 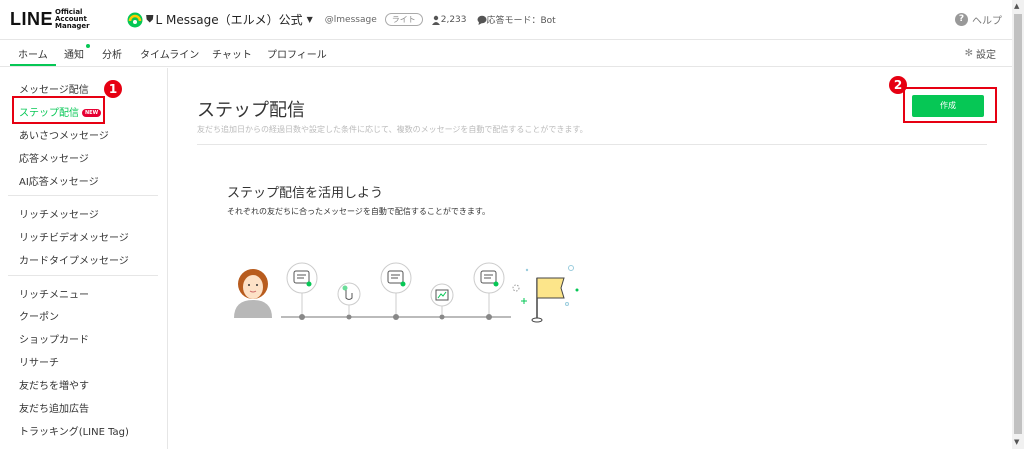 I want to click on content-divider, so click(x=592, y=144).